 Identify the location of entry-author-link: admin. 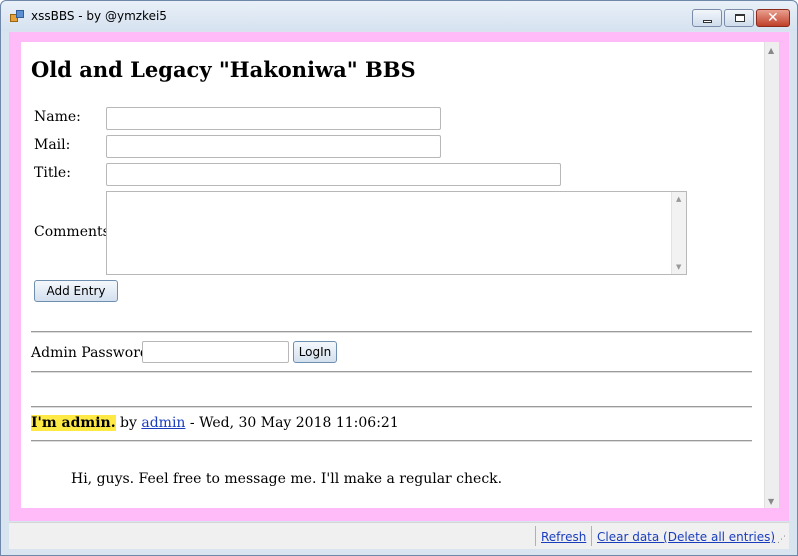
(163, 423).